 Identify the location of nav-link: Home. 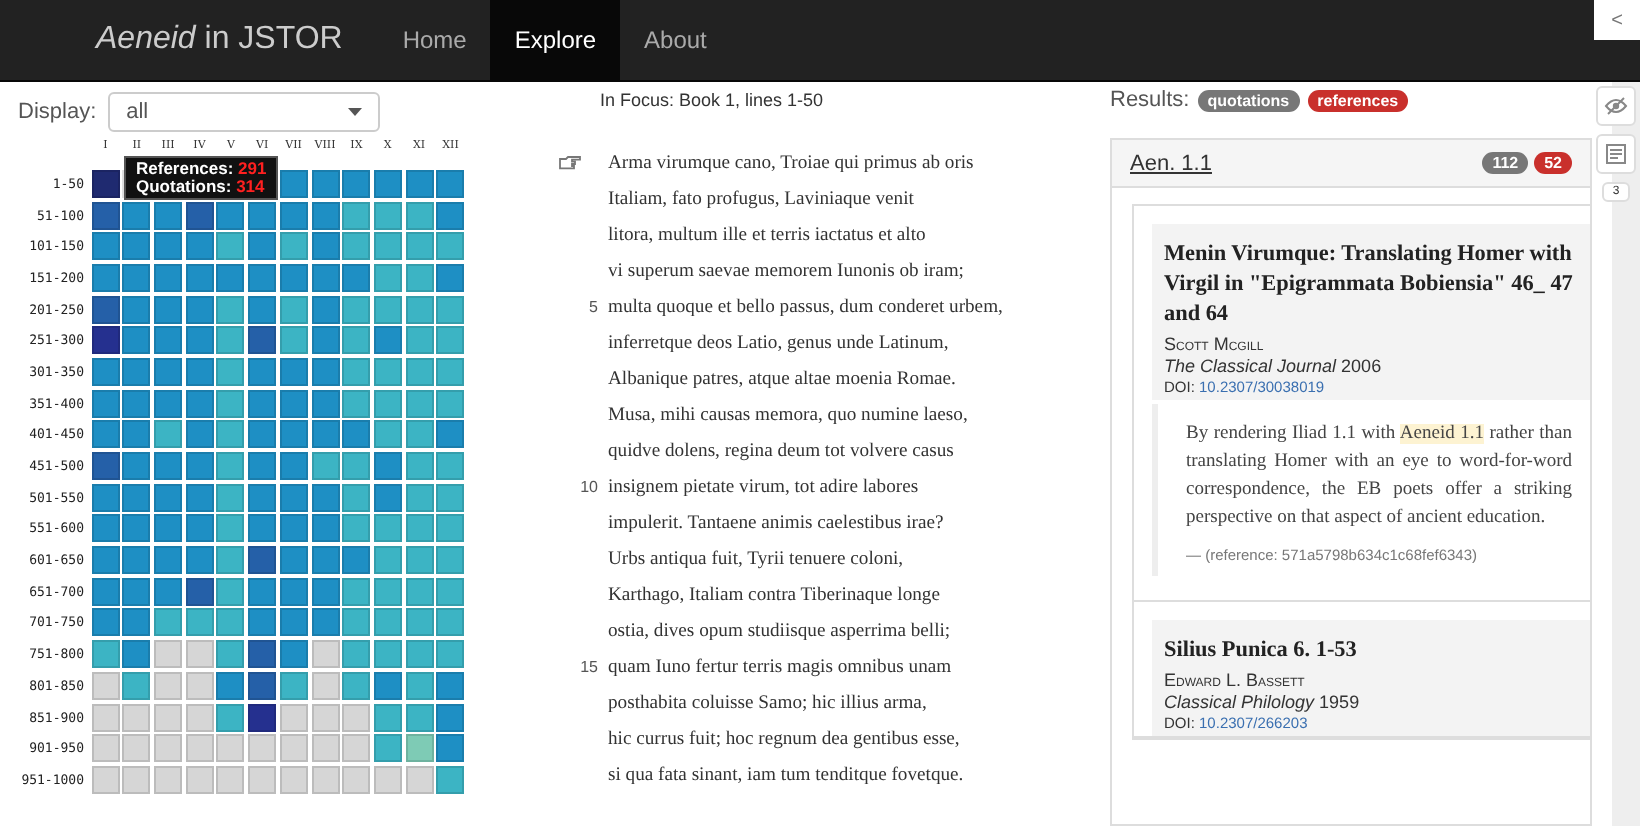
(434, 40).